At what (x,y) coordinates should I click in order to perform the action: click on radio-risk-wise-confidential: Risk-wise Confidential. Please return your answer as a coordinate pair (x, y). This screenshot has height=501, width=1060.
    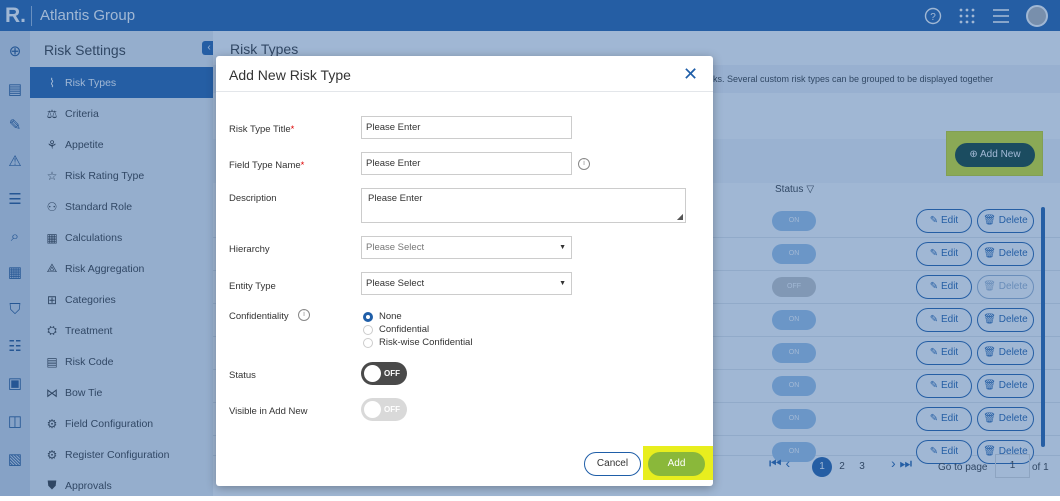
    Looking at the image, I should click on (417, 342).